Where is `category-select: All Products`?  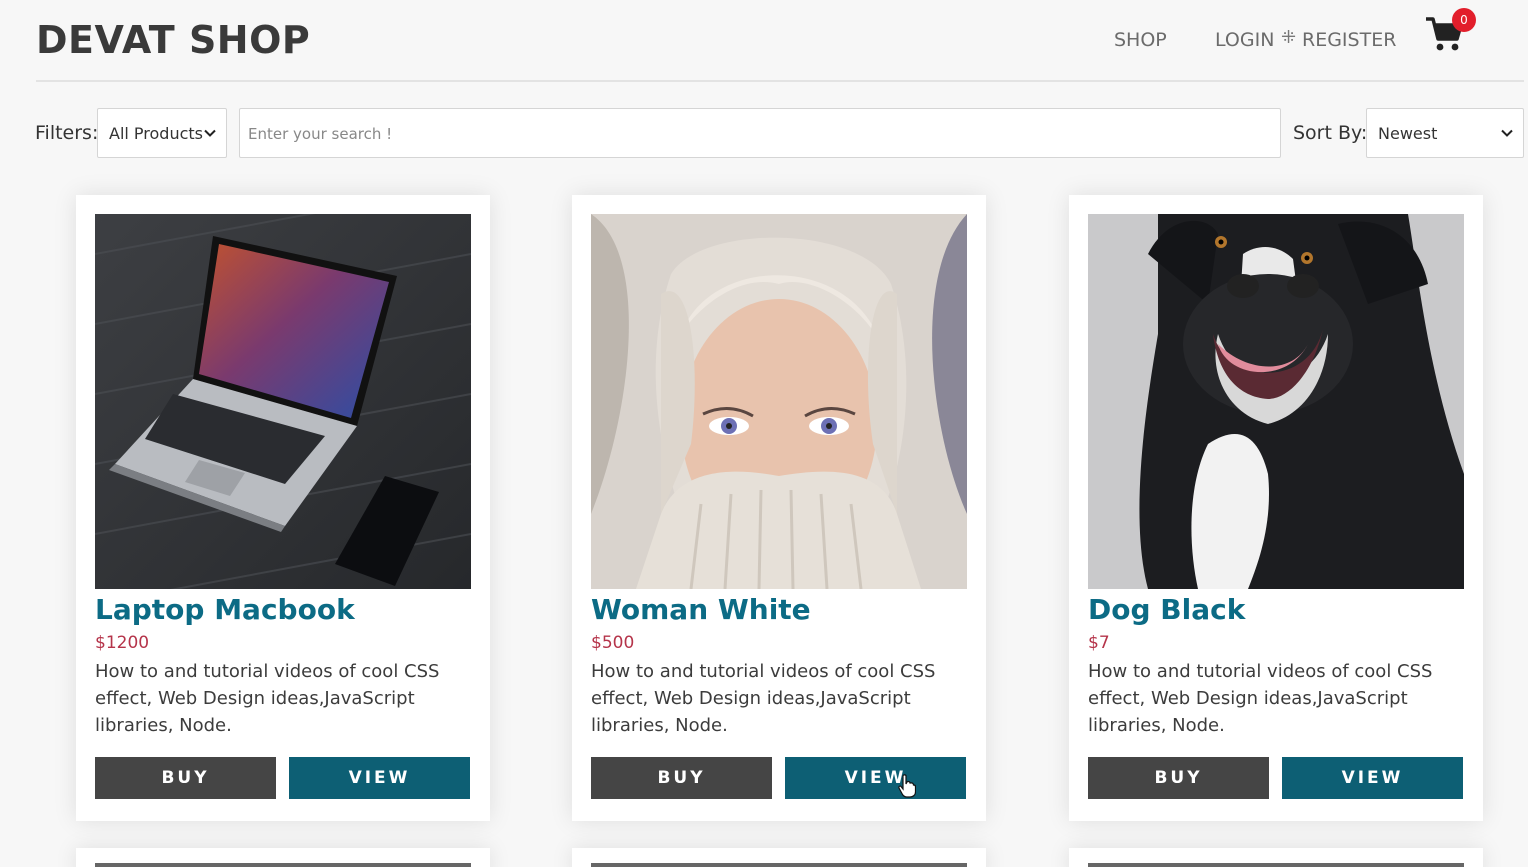 category-select: All Products is located at coordinates (162, 133).